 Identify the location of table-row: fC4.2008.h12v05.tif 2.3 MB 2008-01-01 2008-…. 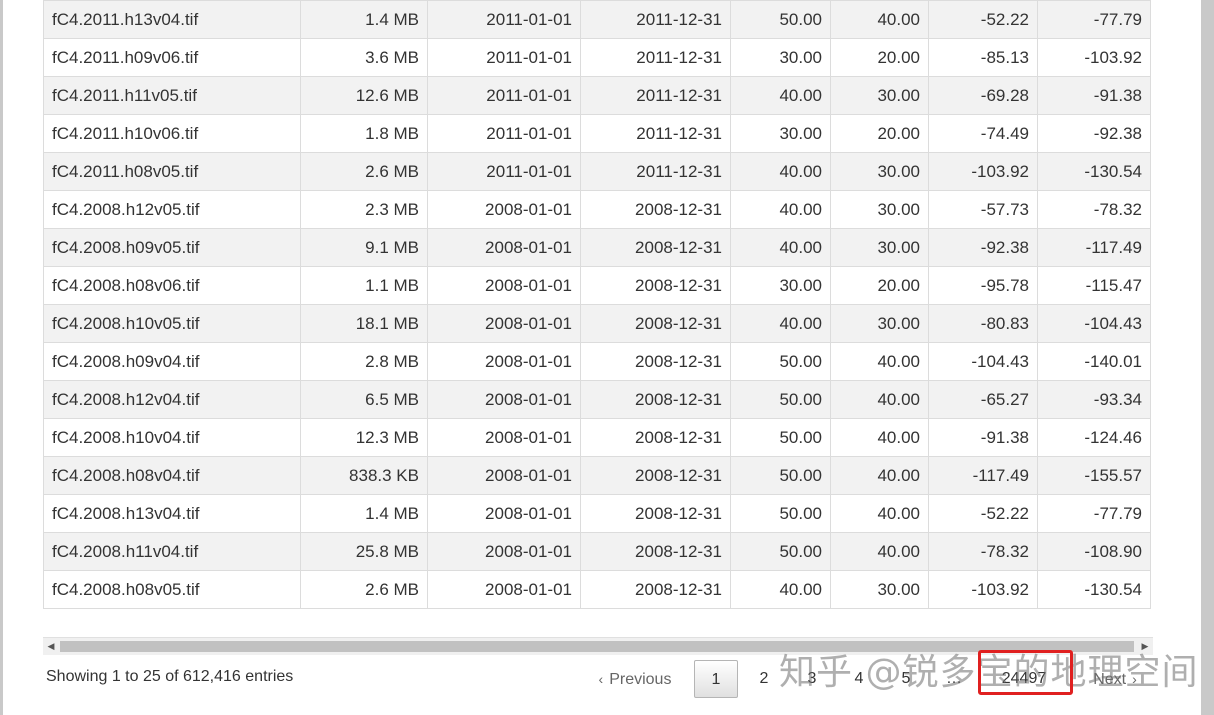
(597, 209).